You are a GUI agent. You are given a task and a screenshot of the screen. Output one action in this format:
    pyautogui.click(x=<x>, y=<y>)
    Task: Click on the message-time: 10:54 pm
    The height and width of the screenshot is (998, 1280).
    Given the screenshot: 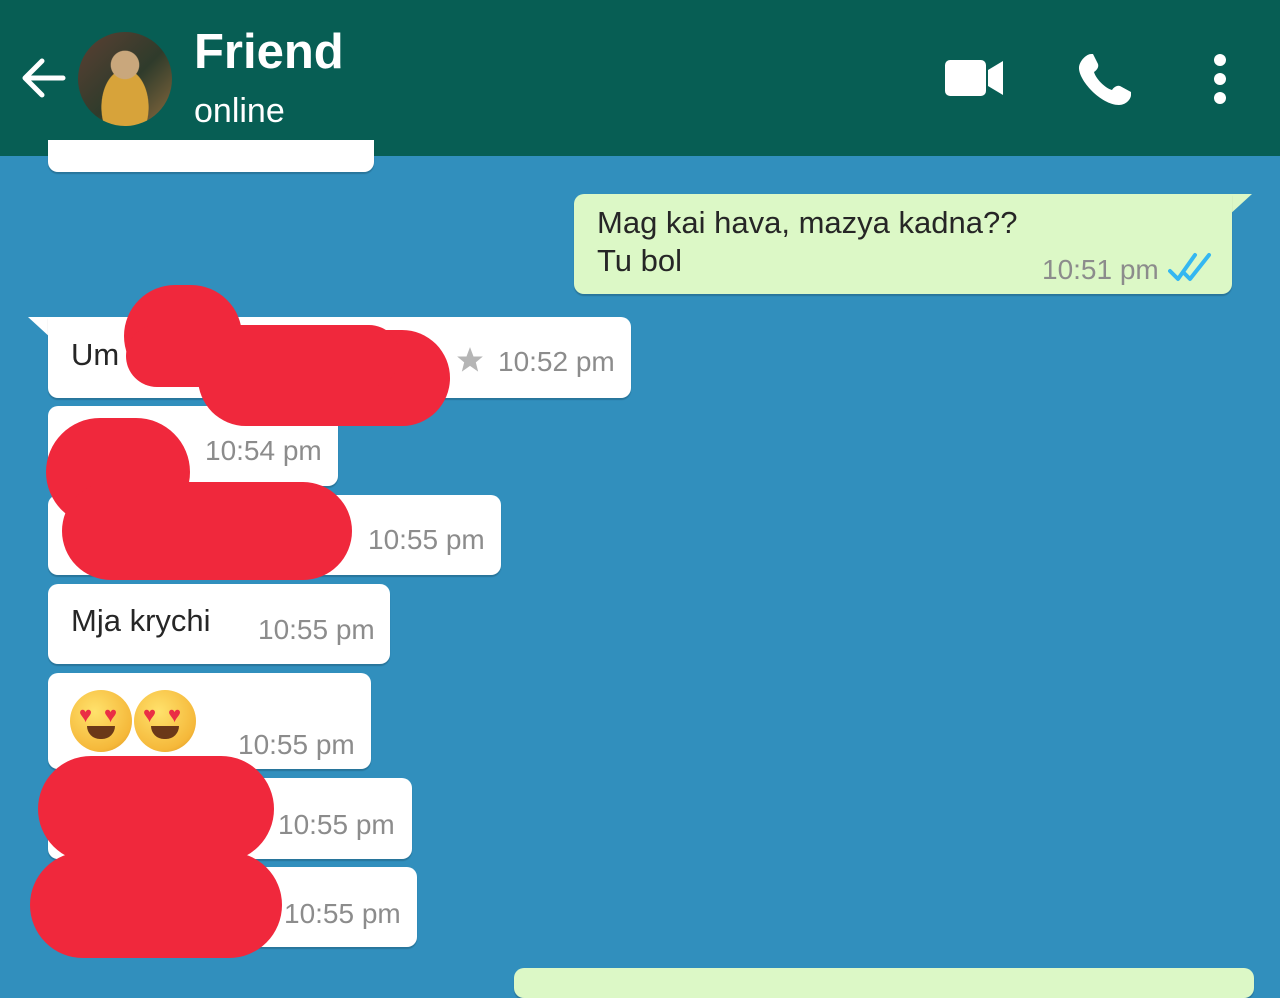 What is the action you would take?
    pyautogui.click(x=263, y=450)
    